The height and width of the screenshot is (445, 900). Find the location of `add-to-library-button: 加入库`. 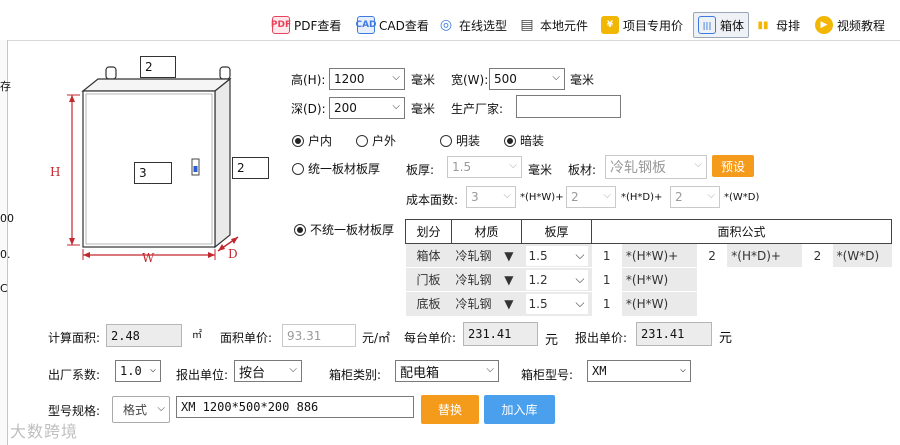

add-to-library-button: 加入库 is located at coordinates (519, 409).